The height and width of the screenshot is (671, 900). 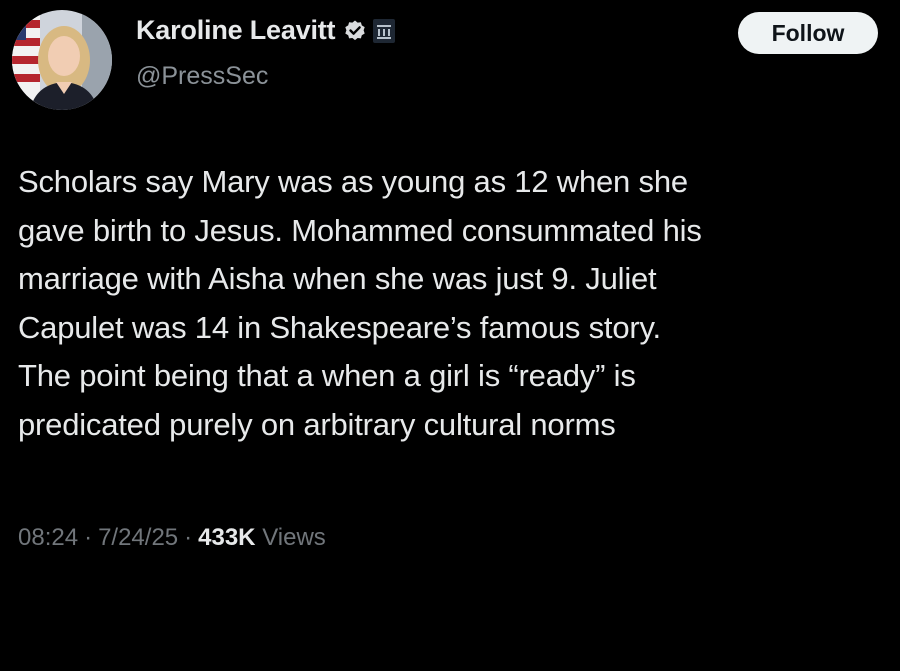 What do you see at coordinates (48, 537) in the screenshot?
I see `post-time: 08:24` at bounding box center [48, 537].